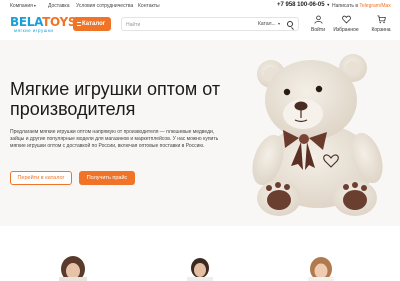 This screenshot has height=281, width=400. I want to click on phone-number: +7 958 100-06-05 ▾, so click(303, 5).